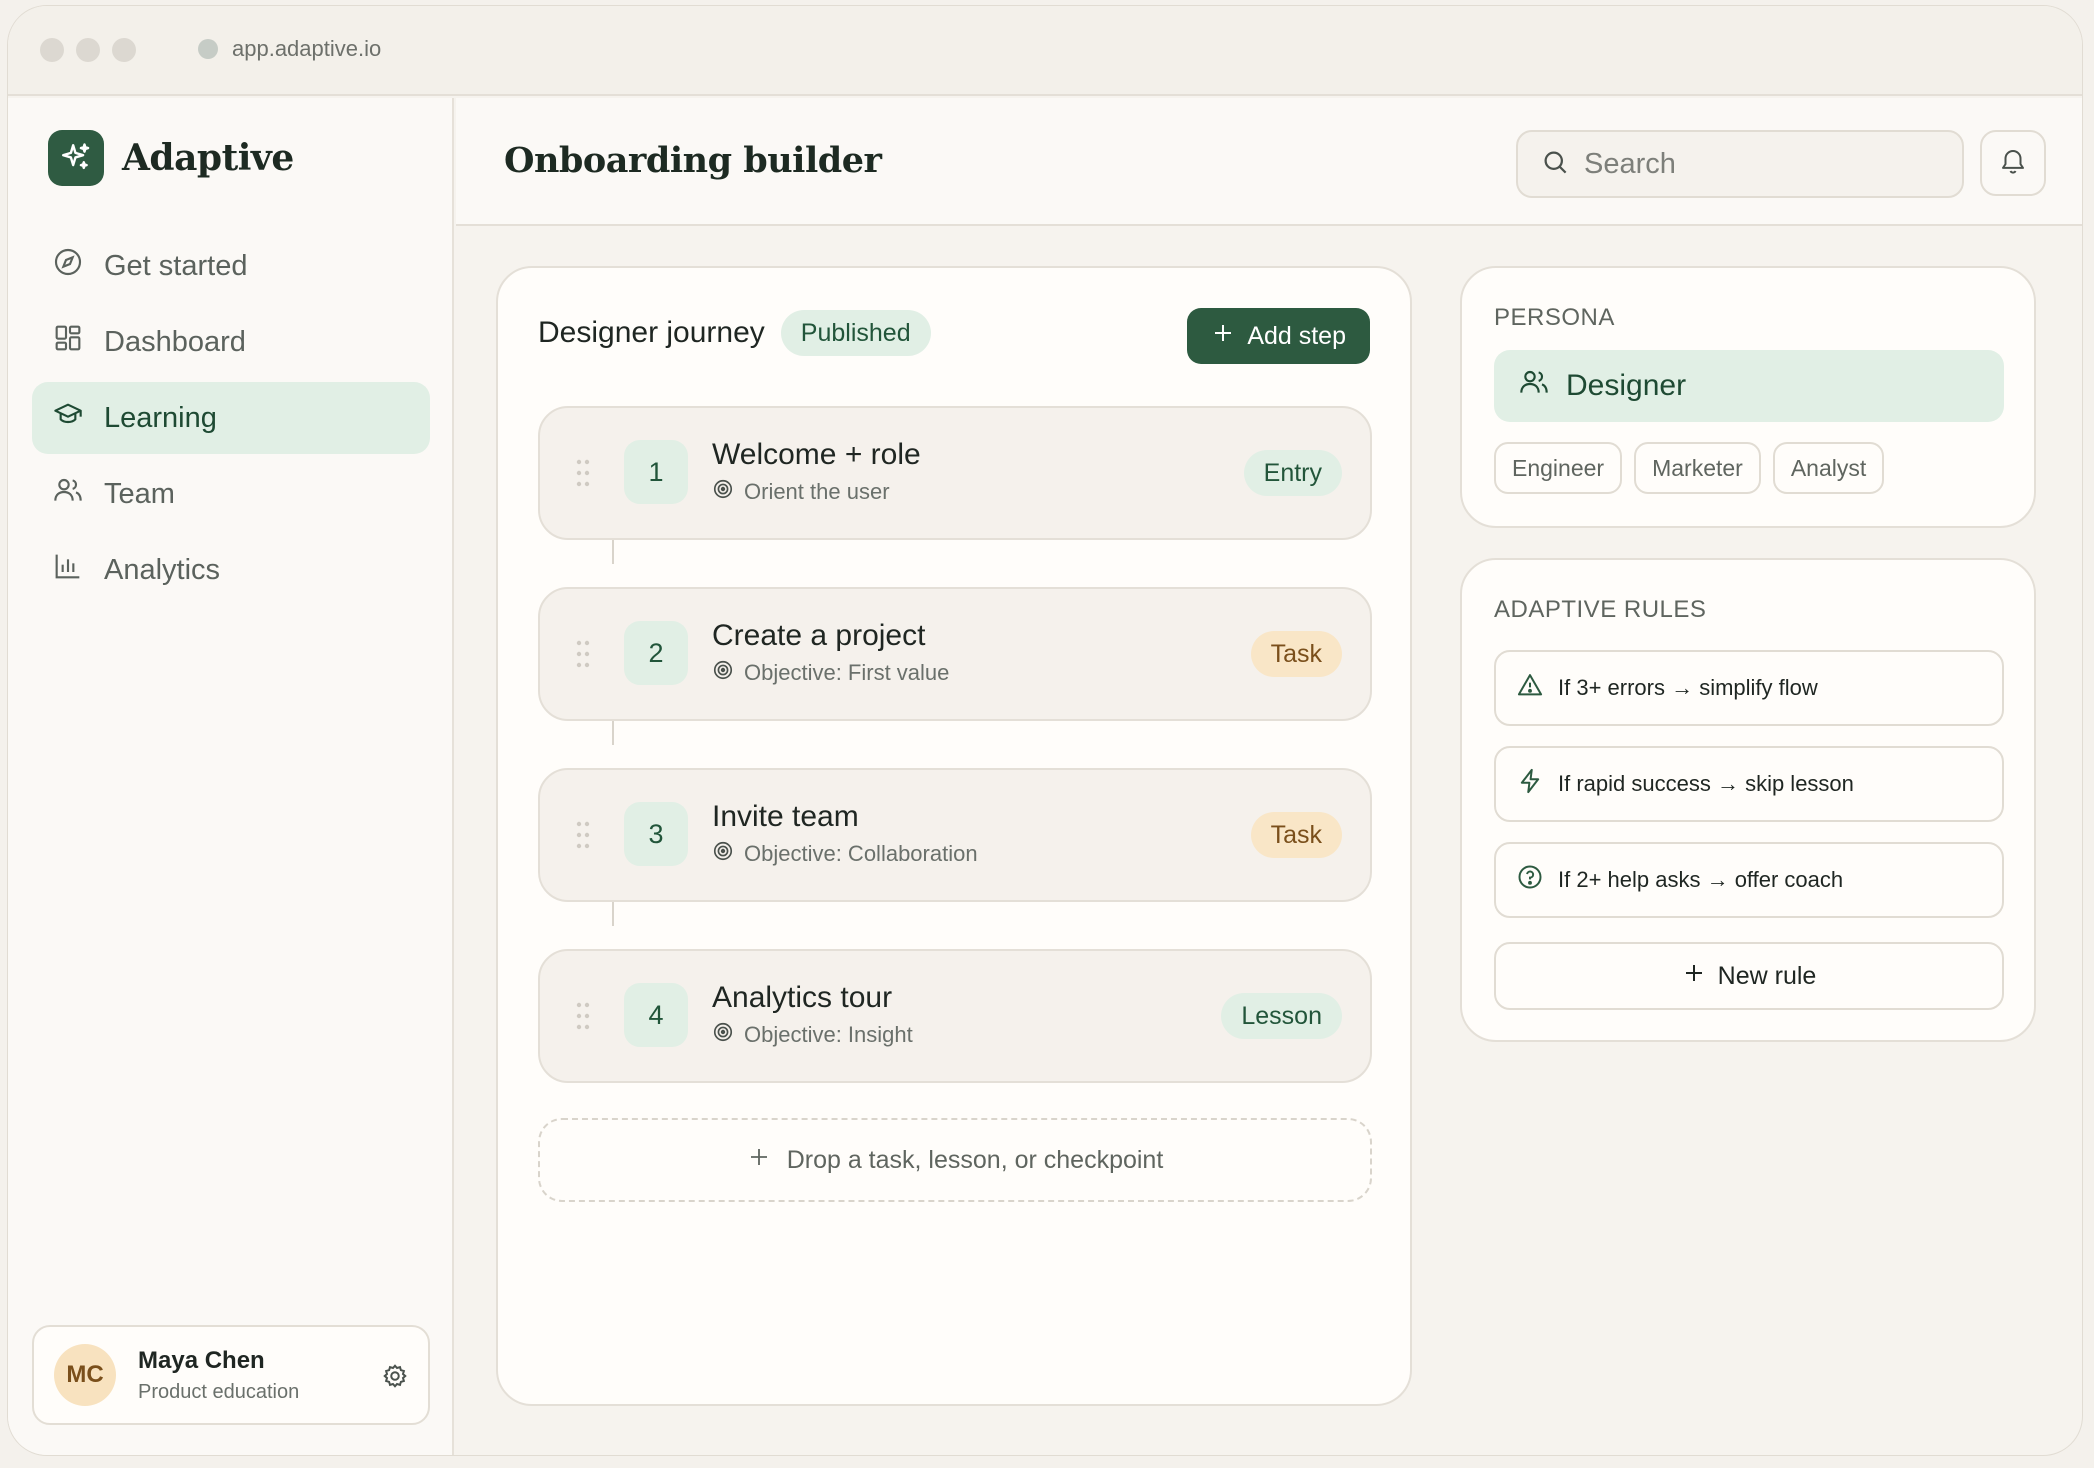 This screenshot has height=1468, width=2094. Describe the element at coordinates (208, 49) in the screenshot. I see `secure-indicator-icon` at that location.